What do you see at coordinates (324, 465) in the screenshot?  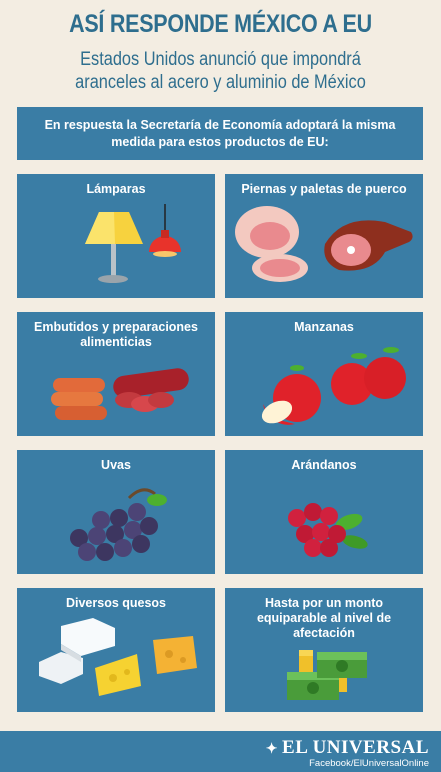 I see `tile-label: Arándanos` at bounding box center [324, 465].